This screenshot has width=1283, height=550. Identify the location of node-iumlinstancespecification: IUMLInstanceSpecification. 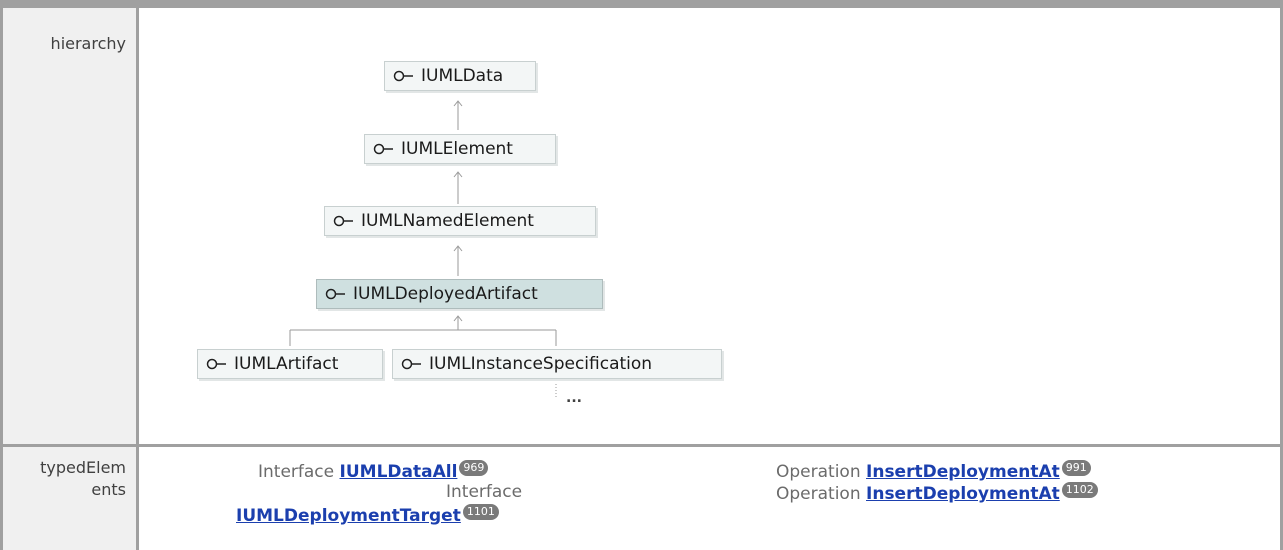
(557, 364).